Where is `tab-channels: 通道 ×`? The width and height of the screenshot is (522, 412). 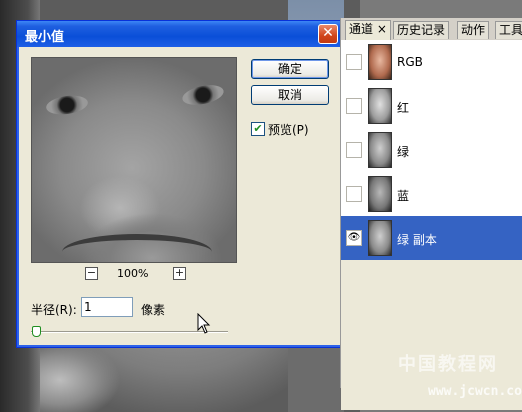 tab-channels: 通道 × is located at coordinates (368, 30).